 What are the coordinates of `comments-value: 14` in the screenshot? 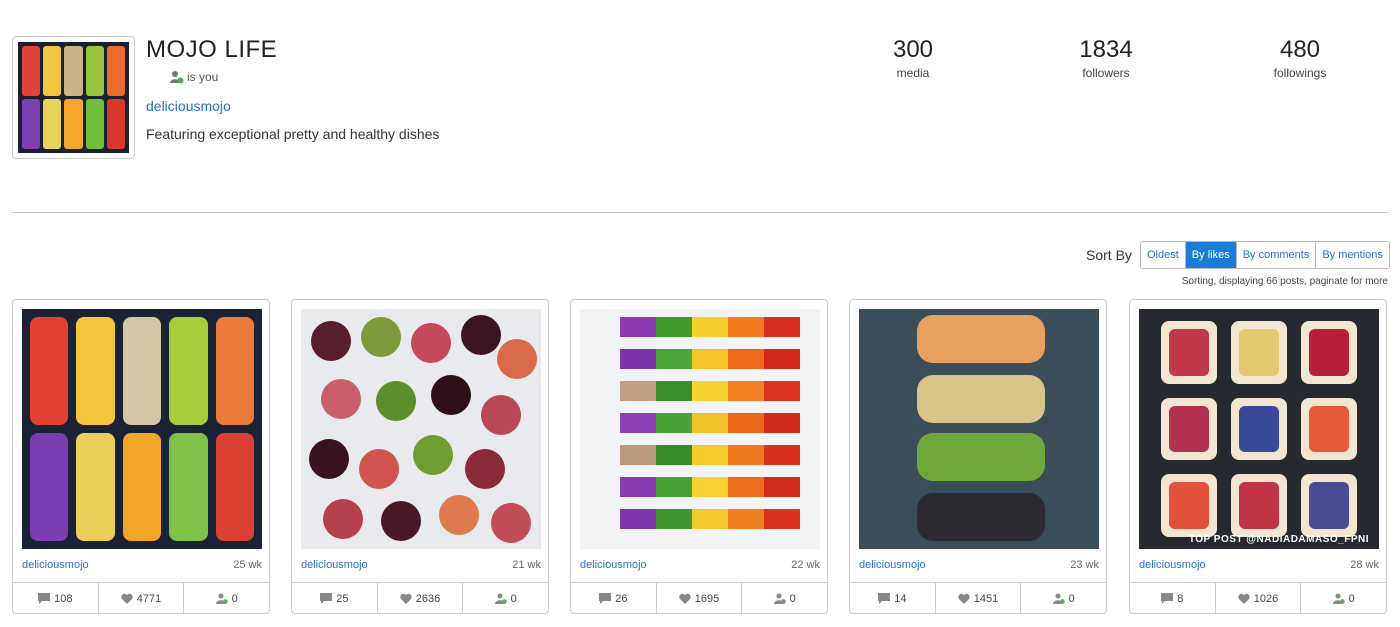 It's located at (900, 598).